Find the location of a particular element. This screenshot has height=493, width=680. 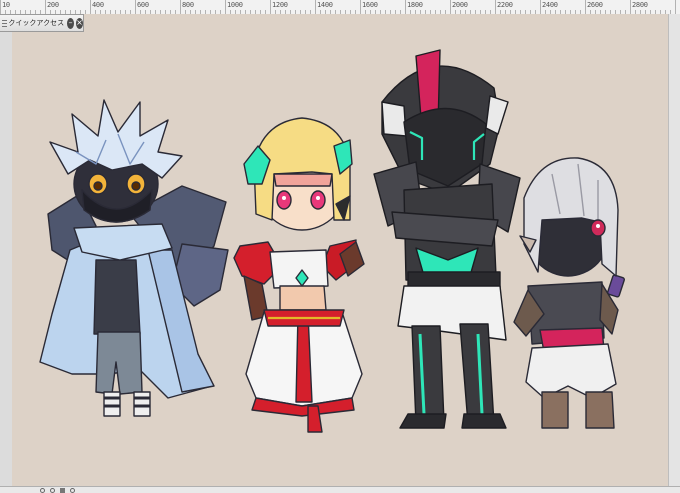

ruler-label: 2400 is located at coordinates (550, 5).